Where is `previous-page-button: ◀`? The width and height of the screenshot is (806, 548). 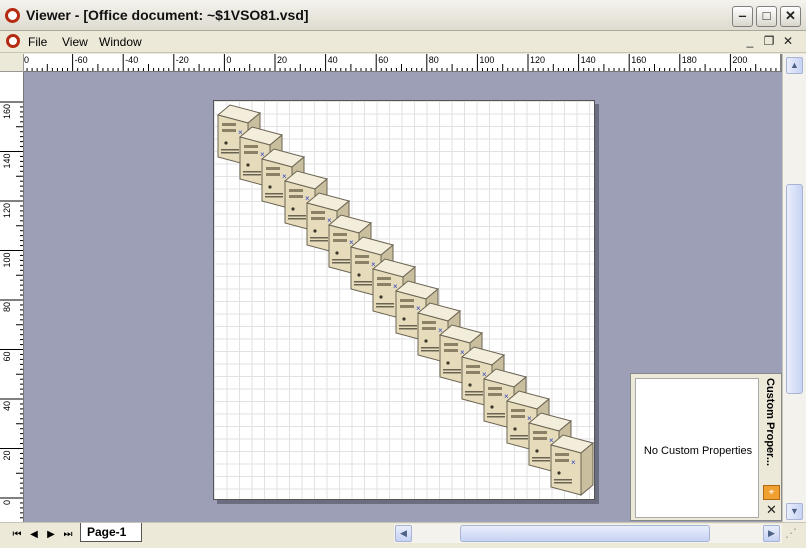
previous-page-button: ◀ is located at coordinates (34, 535).